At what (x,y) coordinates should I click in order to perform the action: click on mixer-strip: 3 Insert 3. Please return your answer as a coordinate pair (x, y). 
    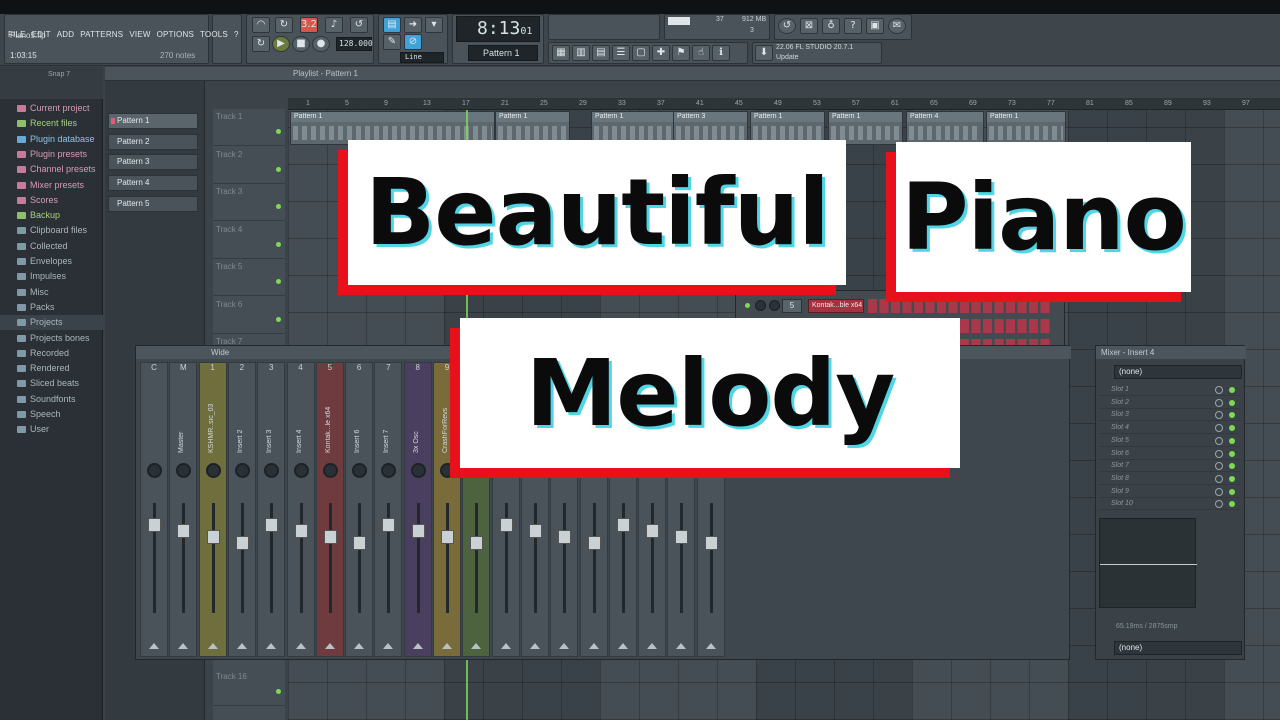
    Looking at the image, I should click on (271, 509).